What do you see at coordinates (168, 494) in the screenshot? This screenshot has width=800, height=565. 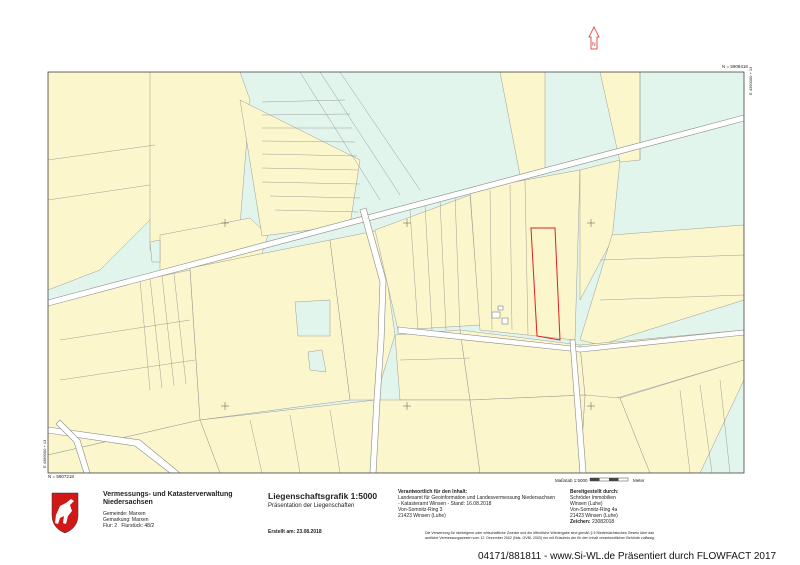 I see `org-line1: Vermessungs- und Katasterverwaltung` at bounding box center [168, 494].